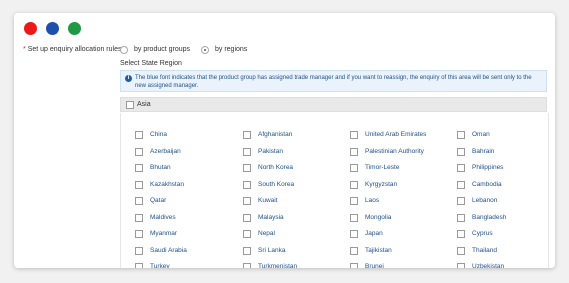  Describe the element at coordinates (388, 135) in the screenshot. I see `country-option: United Arab Emirates` at that location.